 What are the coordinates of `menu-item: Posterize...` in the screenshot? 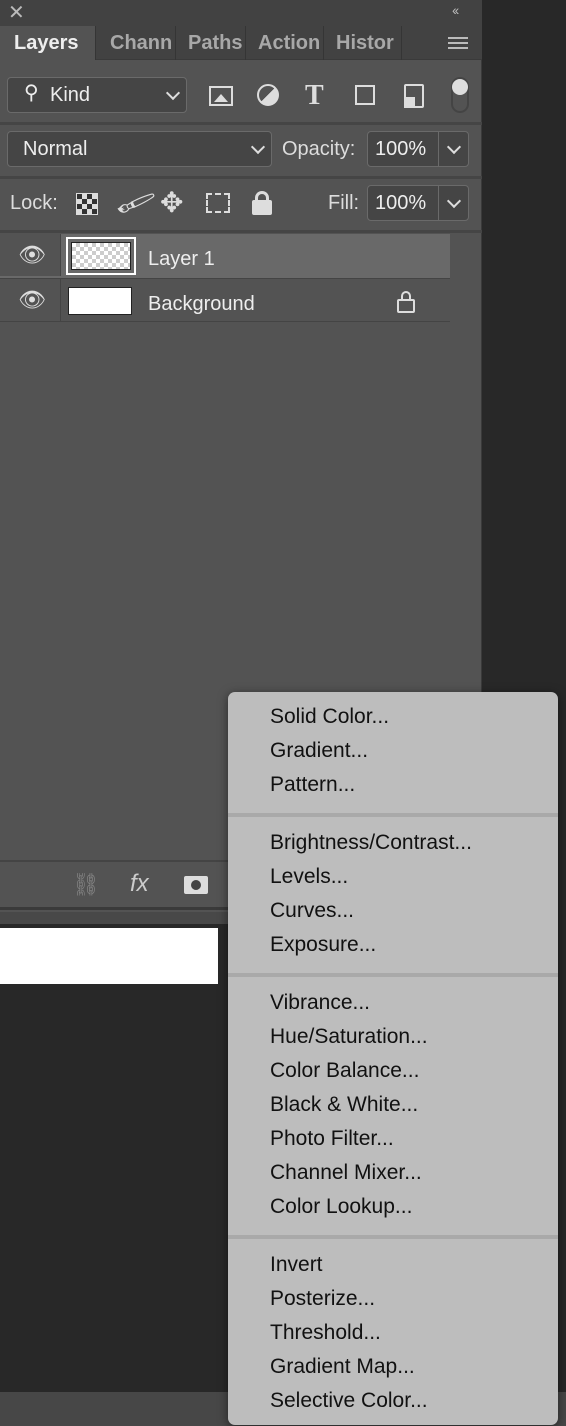 It's located at (322, 1299).